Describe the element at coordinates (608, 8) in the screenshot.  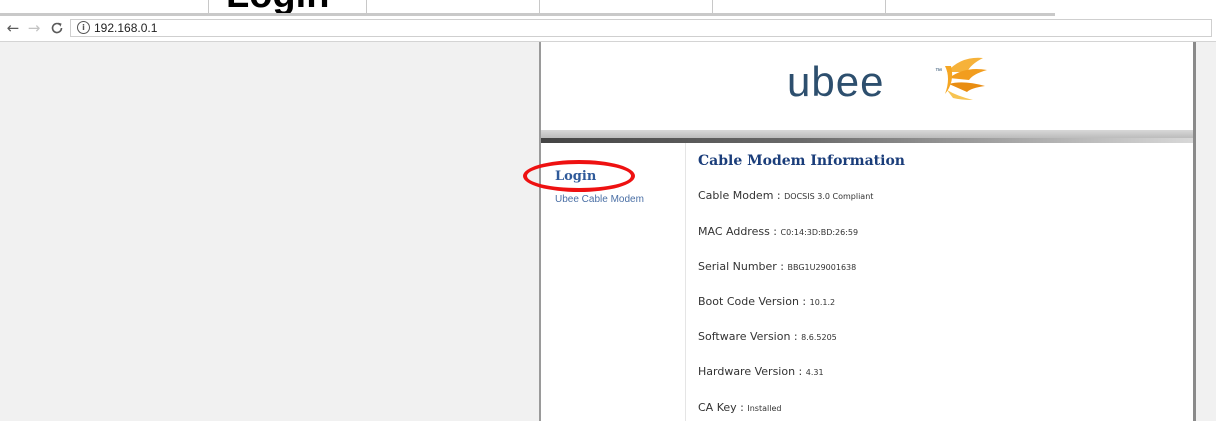
I see `browser-tab-strip: Login` at that location.